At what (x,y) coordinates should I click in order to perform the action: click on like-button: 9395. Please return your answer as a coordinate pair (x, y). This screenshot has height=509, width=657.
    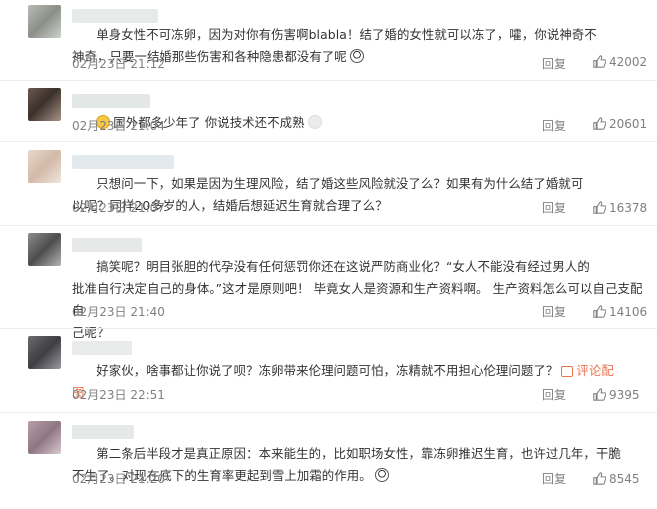
    Looking at the image, I should click on (616, 395).